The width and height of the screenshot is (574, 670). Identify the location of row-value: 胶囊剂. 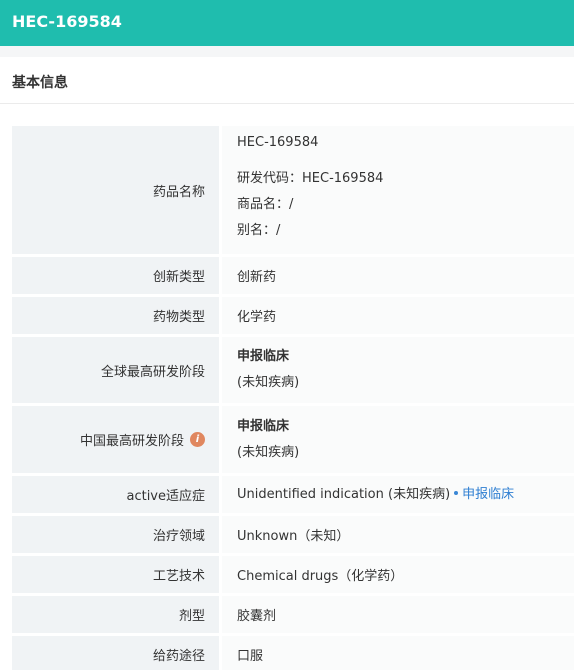
(398, 614).